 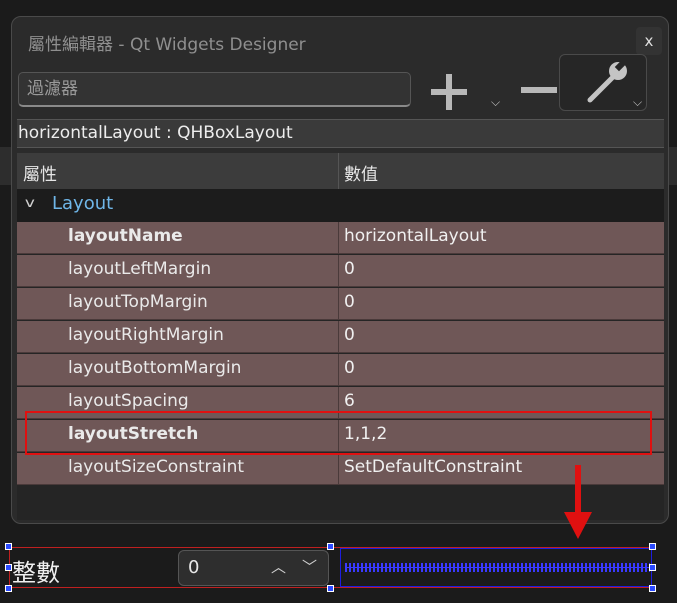 What do you see at coordinates (433, 467) in the screenshot?
I see `property-value: SetDefaultConstraint` at bounding box center [433, 467].